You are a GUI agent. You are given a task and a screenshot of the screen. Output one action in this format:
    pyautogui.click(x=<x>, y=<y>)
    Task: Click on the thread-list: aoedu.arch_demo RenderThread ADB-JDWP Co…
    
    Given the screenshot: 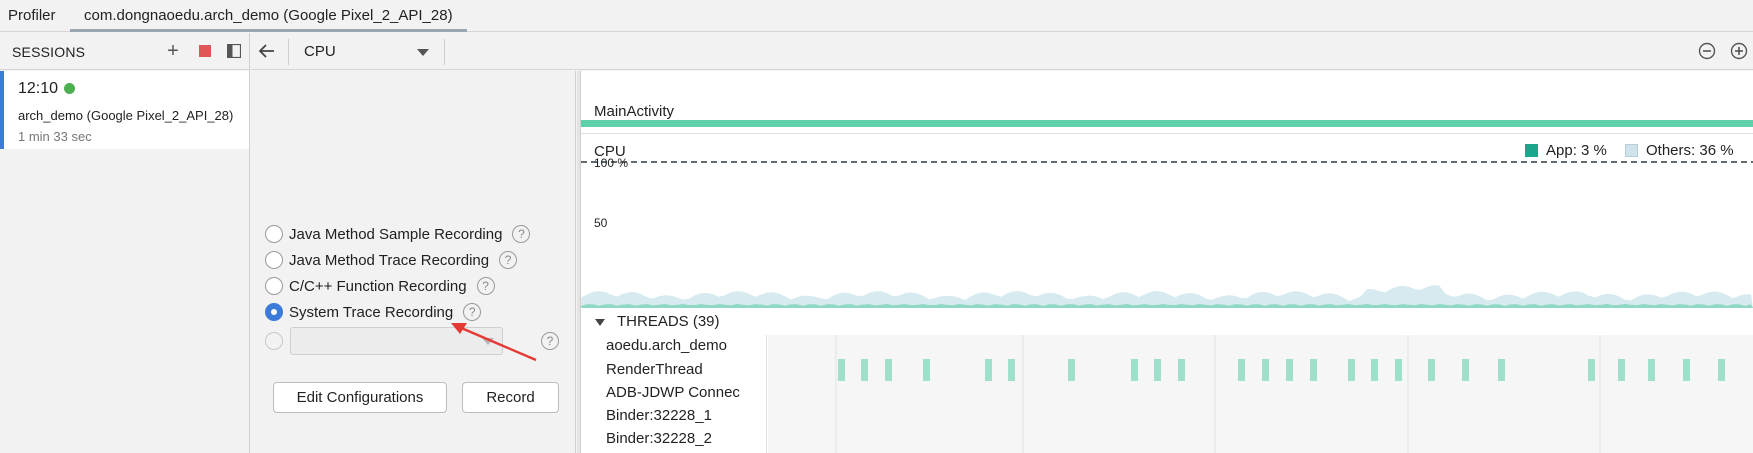 What is the action you would take?
    pyautogui.click(x=674, y=394)
    